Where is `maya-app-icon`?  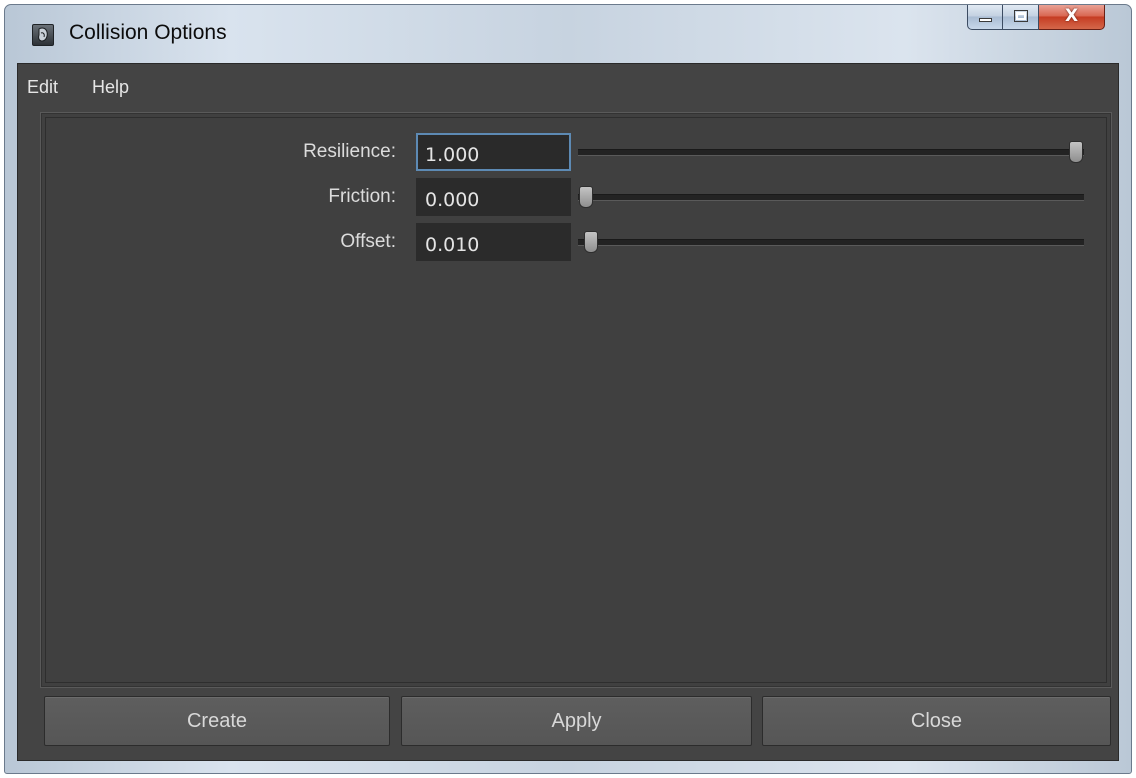
maya-app-icon is located at coordinates (43, 35).